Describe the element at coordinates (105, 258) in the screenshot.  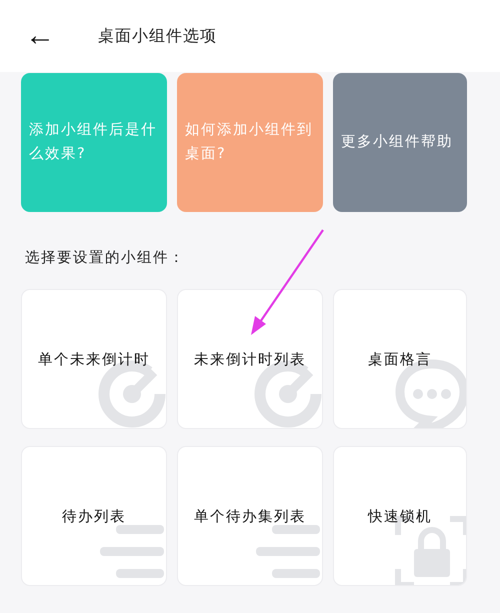
I see `section-label: 选择要设置的小组件：` at that location.